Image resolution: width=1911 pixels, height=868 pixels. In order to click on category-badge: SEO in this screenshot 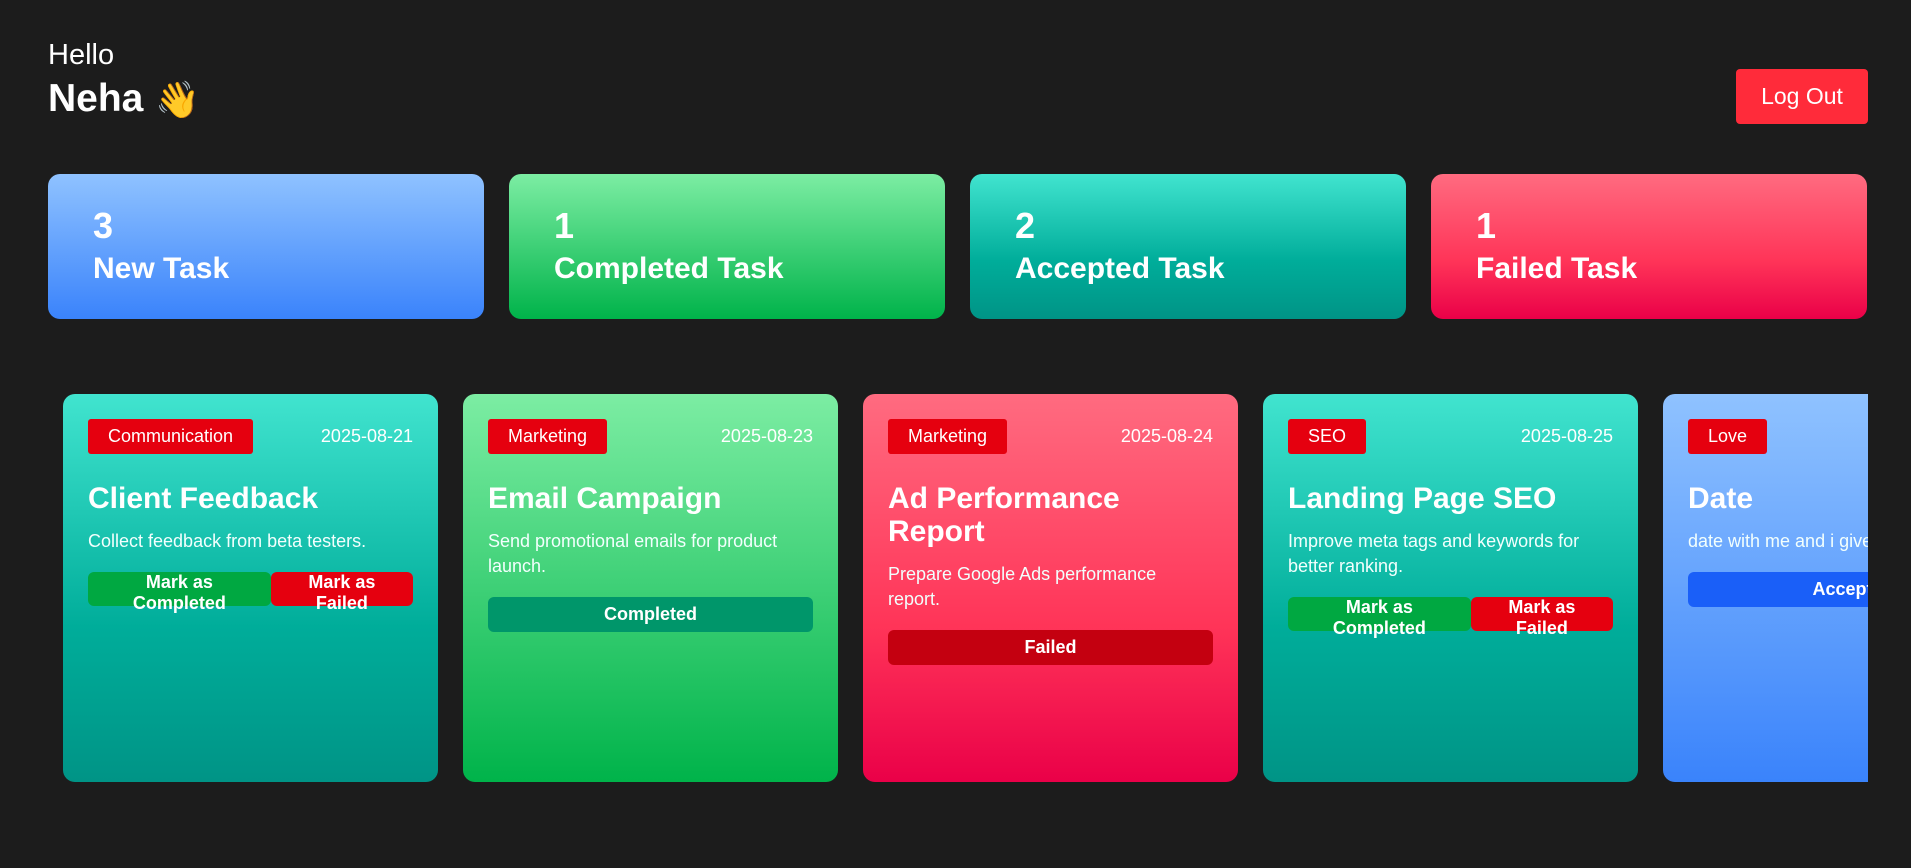, I will do `click(1327, 436)`.